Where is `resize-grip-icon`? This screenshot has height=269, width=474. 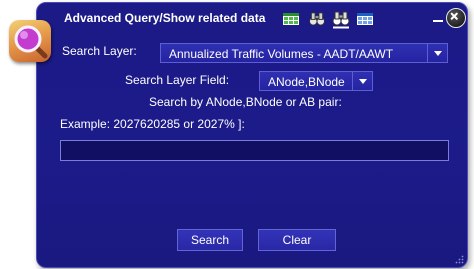 resize-grip-icon is located at coordinates (459, 259).